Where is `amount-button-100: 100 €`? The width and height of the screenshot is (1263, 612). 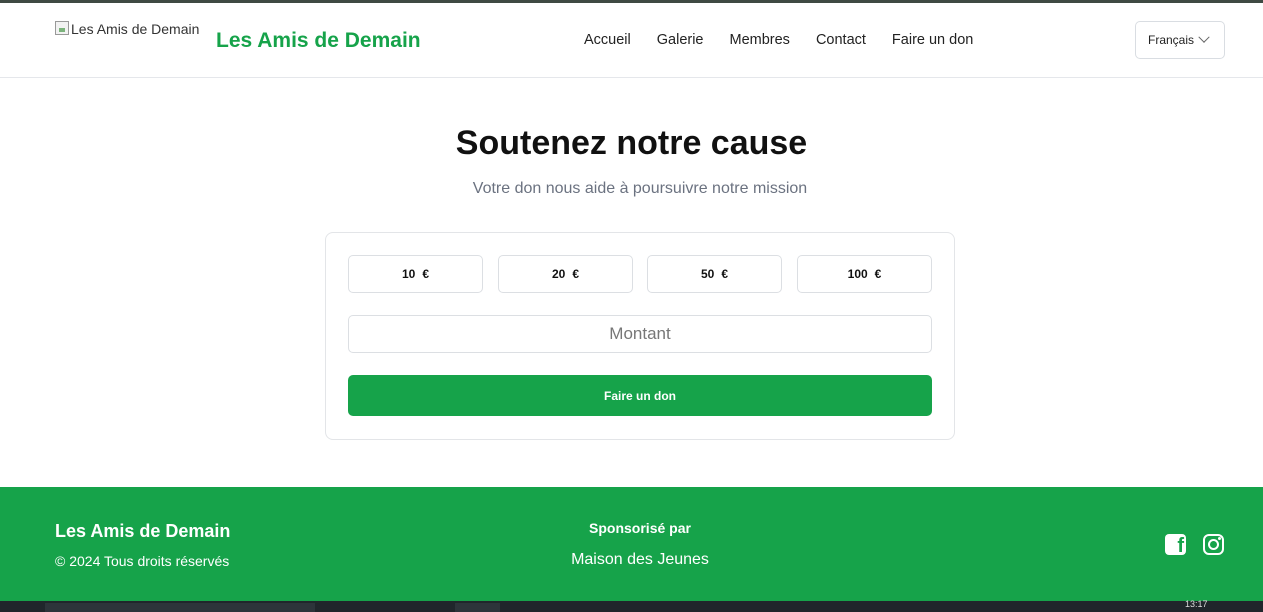
amount-button-100: 100 € is located at coordinates (864, 274).